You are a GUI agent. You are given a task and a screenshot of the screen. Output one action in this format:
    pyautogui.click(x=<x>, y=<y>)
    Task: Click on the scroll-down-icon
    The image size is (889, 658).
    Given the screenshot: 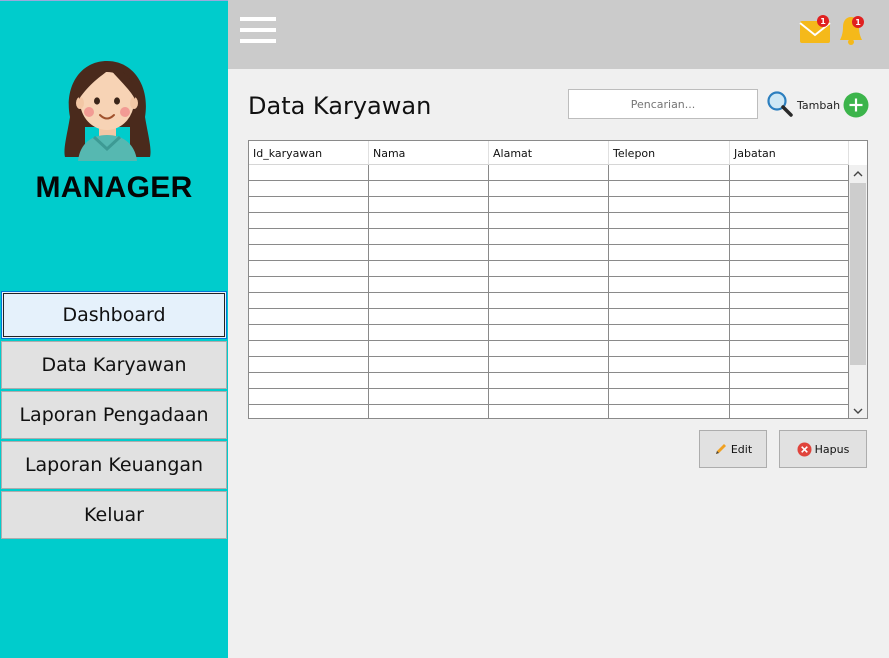 What is the action you would take?
    pyautogui.click(x=858, y=410)
    